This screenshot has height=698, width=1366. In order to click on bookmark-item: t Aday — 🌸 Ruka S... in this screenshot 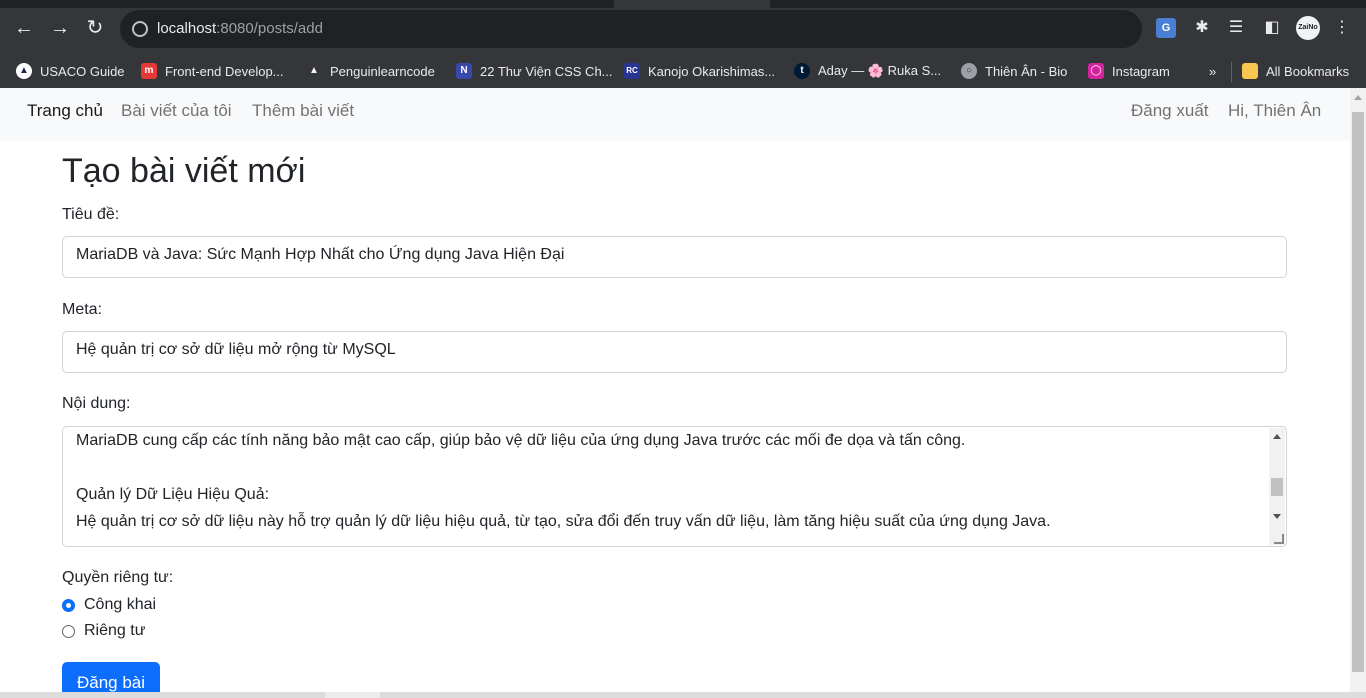, I will do `click(867, 71)`.